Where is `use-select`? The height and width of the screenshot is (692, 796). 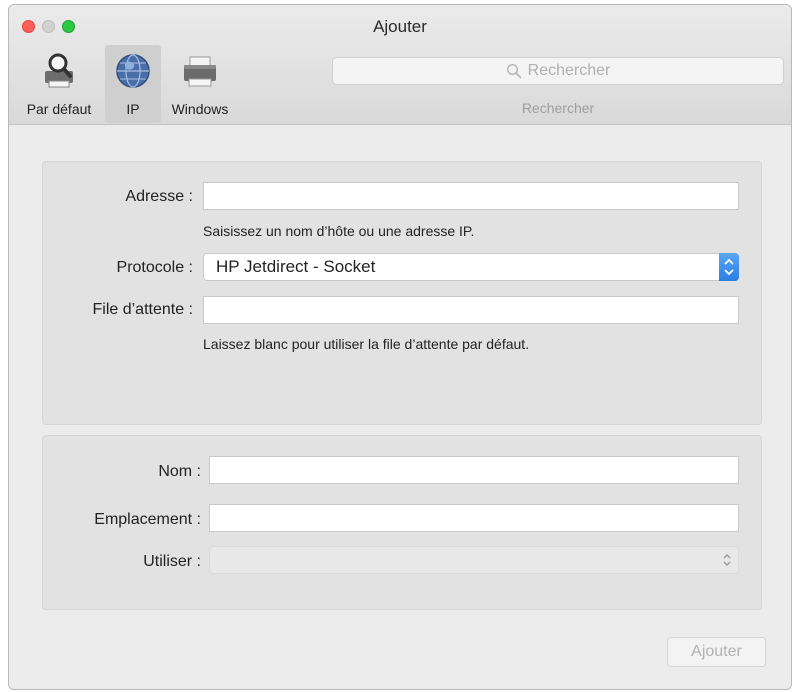
use-select is located at coordinates (474, 560).